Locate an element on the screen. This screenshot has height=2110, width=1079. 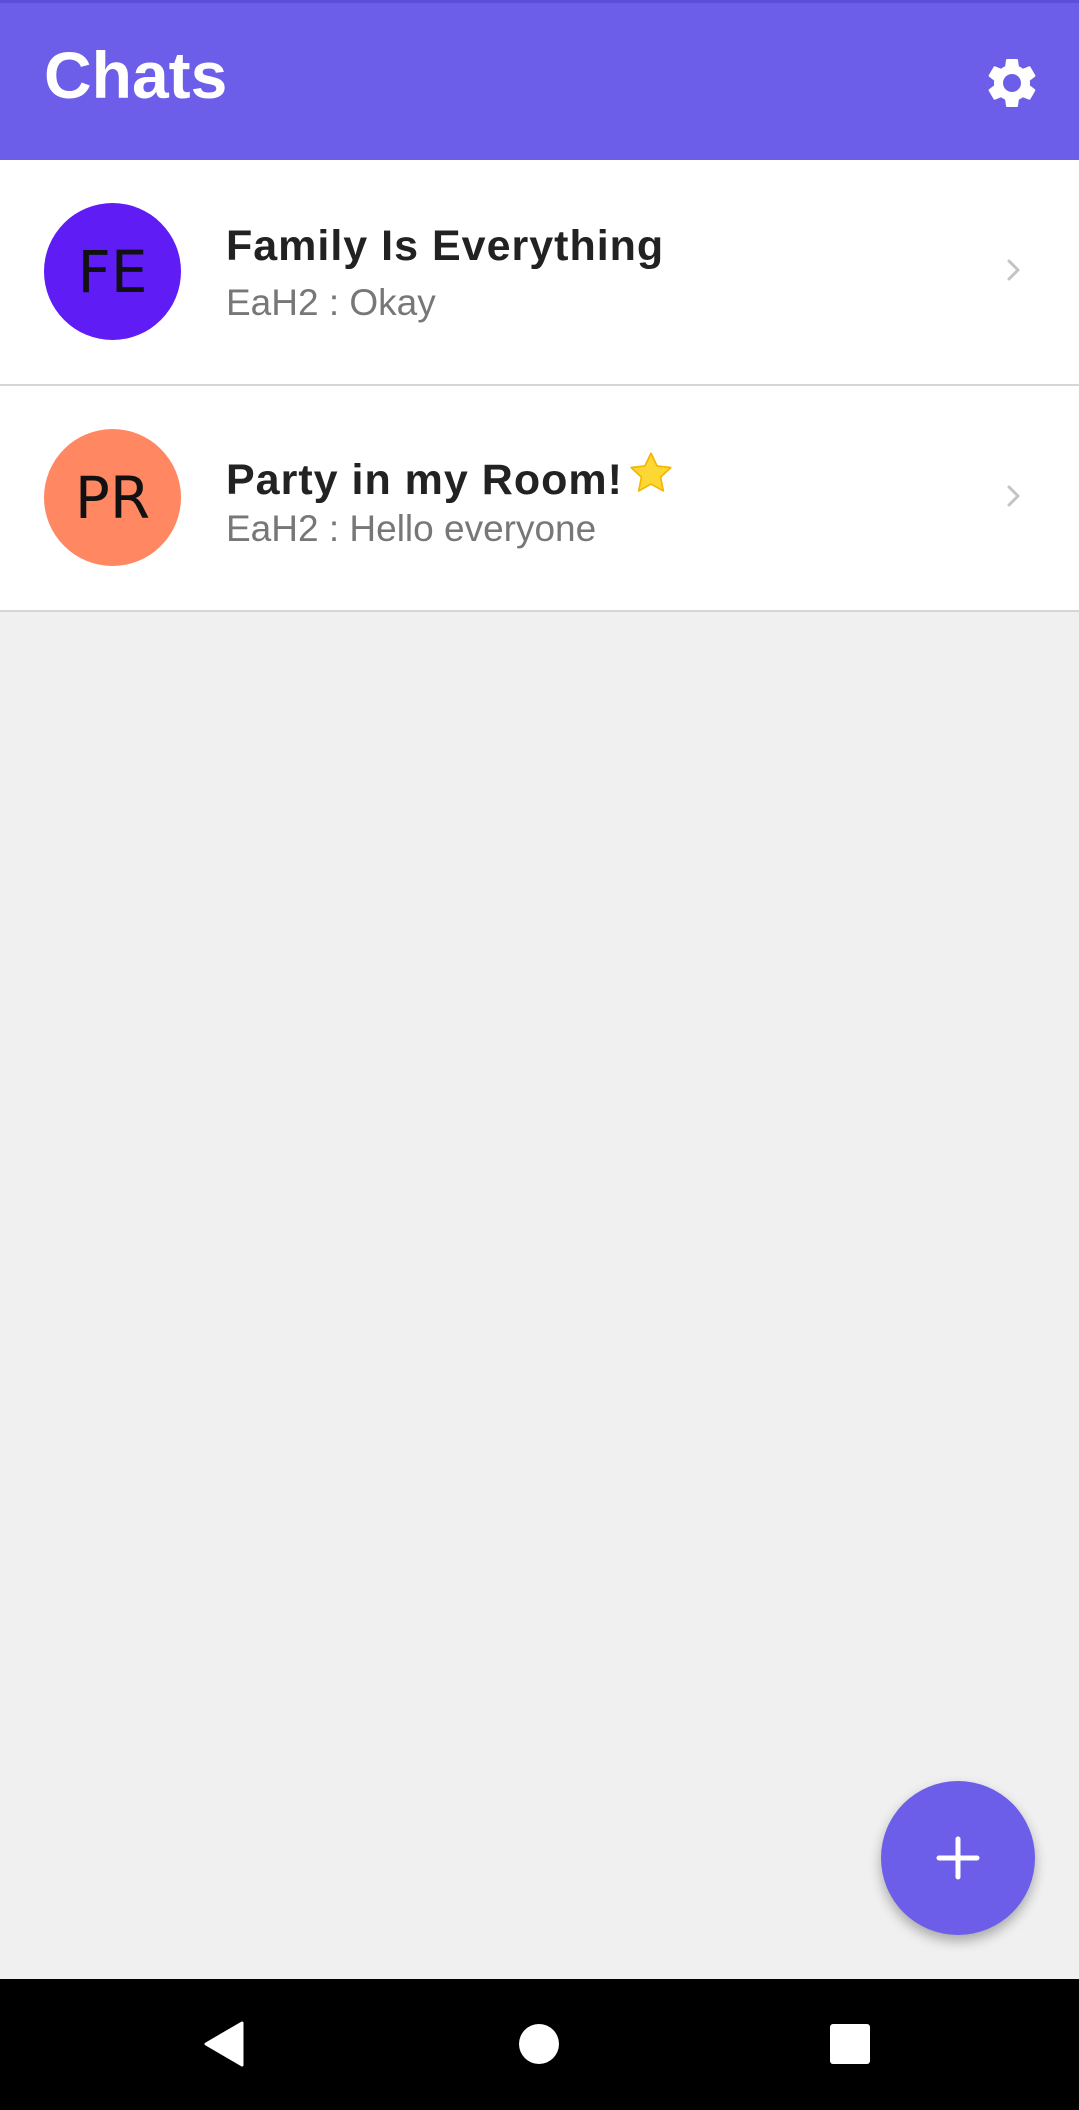
status-line is located at coordinates (539, 1).